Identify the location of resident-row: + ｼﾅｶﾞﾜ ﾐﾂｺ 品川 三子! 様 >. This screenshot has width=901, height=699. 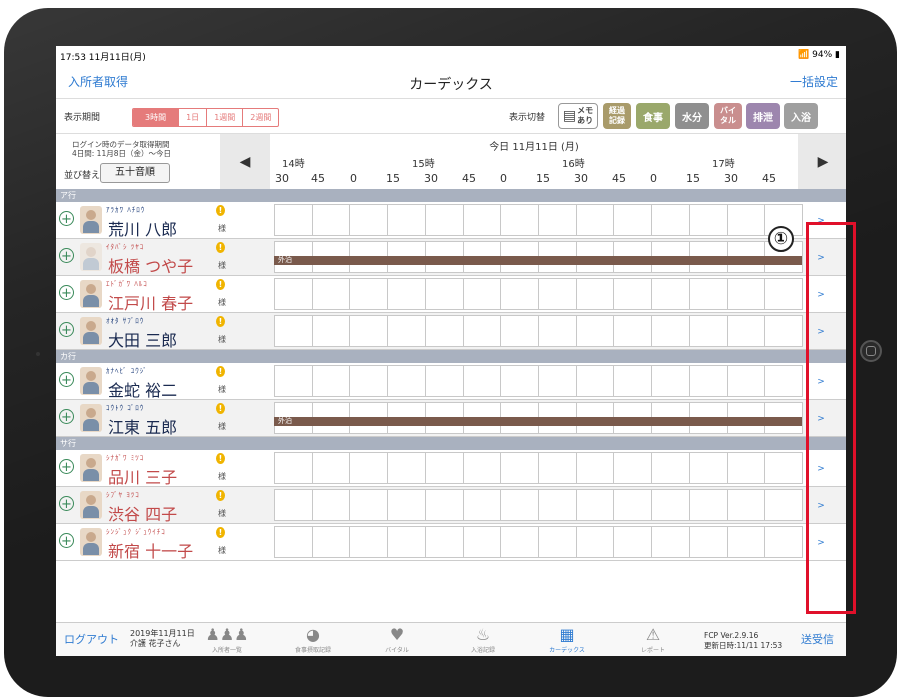
(451, 468).